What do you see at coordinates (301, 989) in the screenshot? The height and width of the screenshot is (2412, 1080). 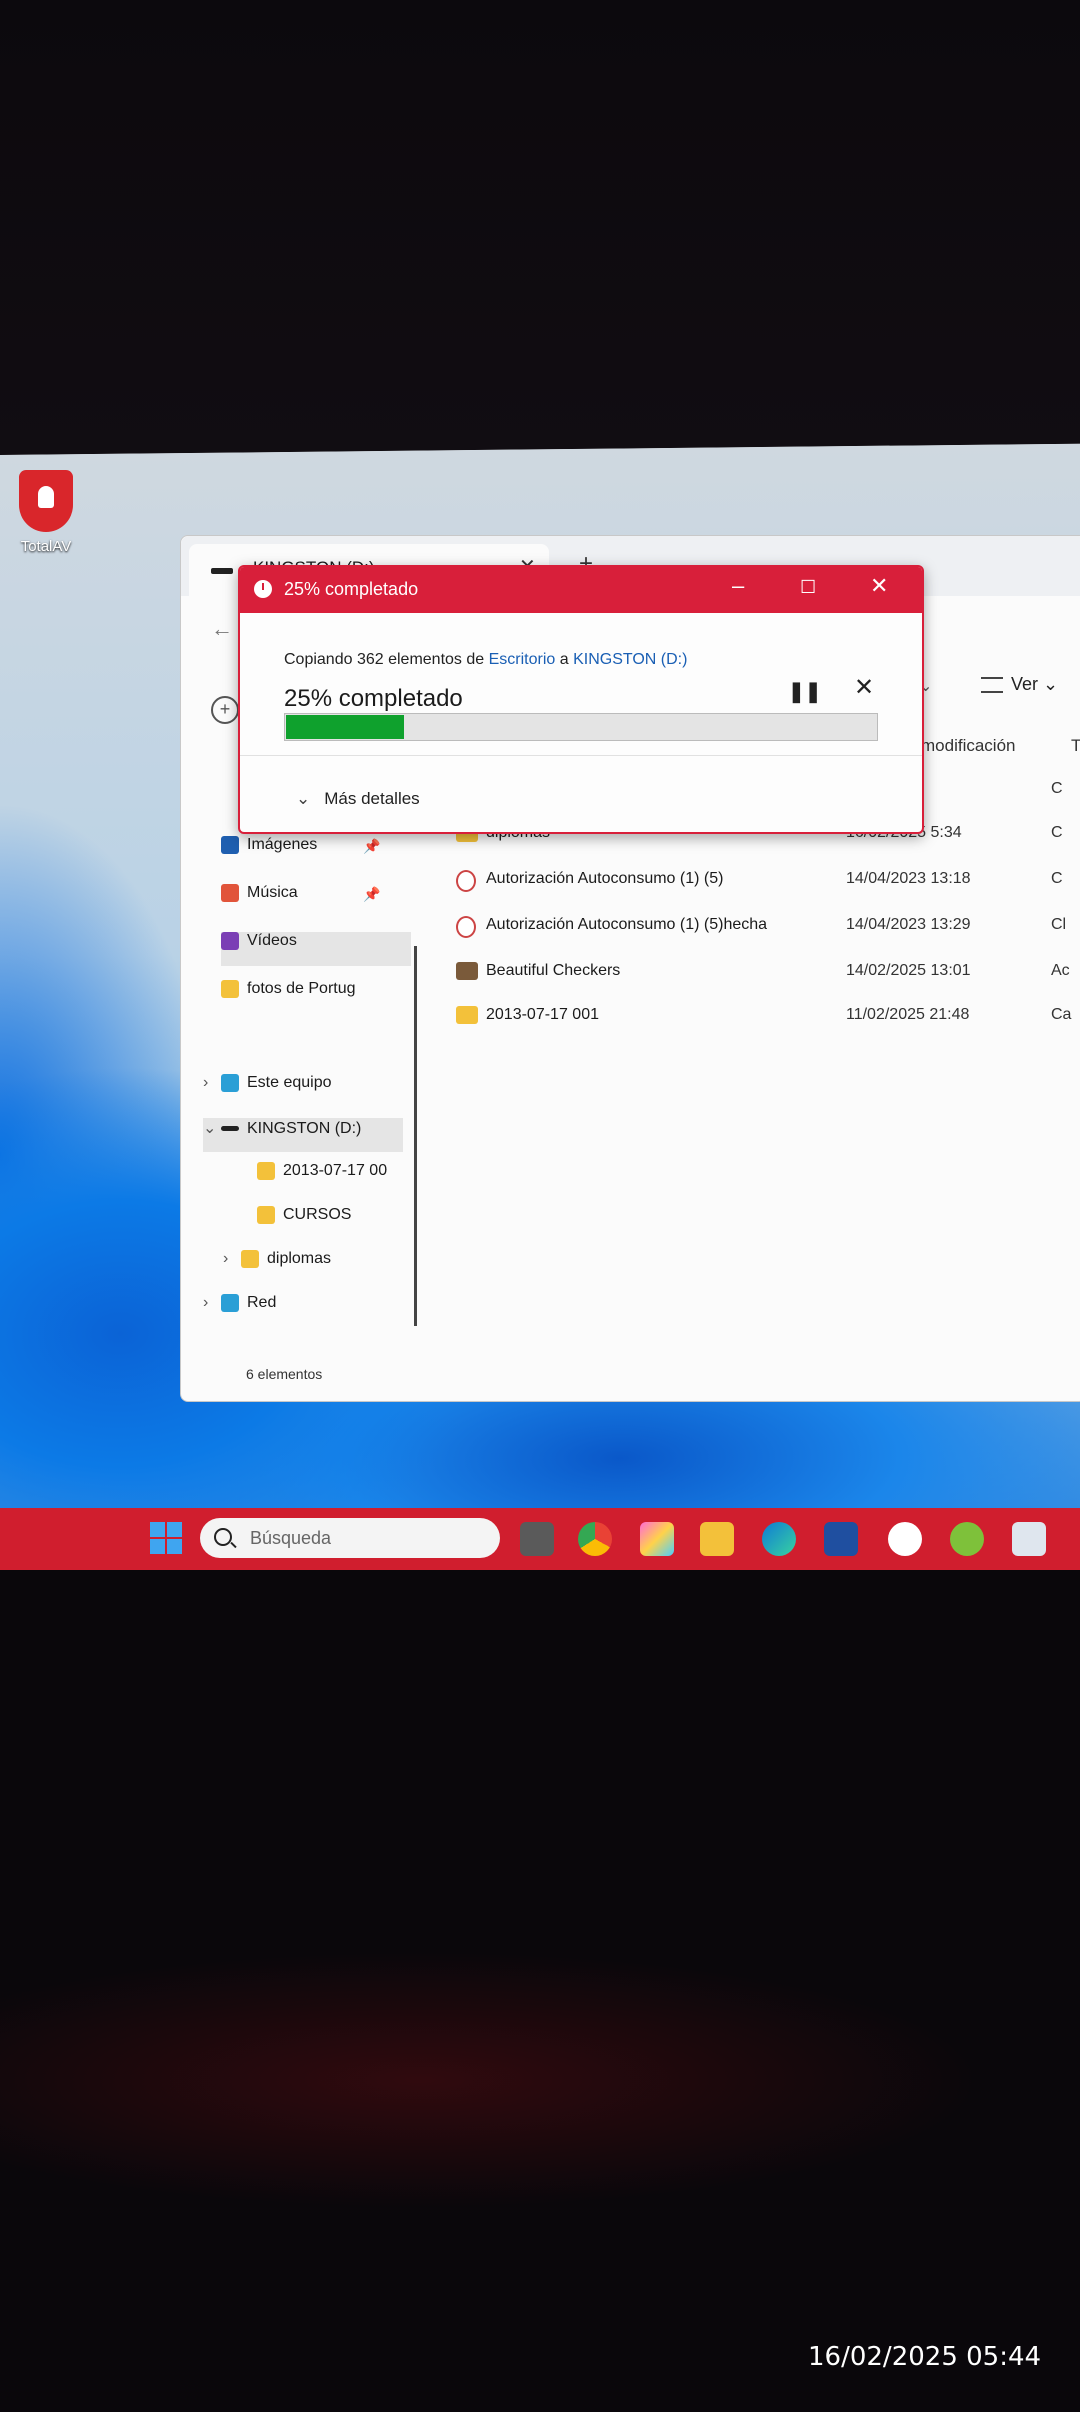 I see `sidebar-item-label: fotos de Portug` at bounding box center [301, 989].